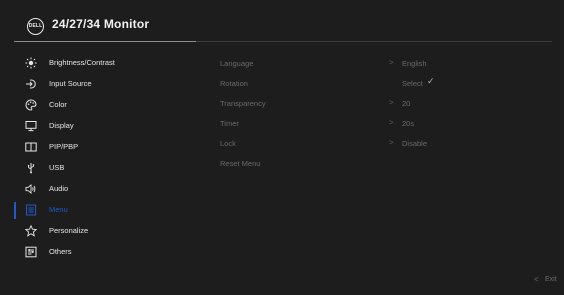 The image size is (564, 295). I want to click on header-divider-highlight, so click(105, 41).